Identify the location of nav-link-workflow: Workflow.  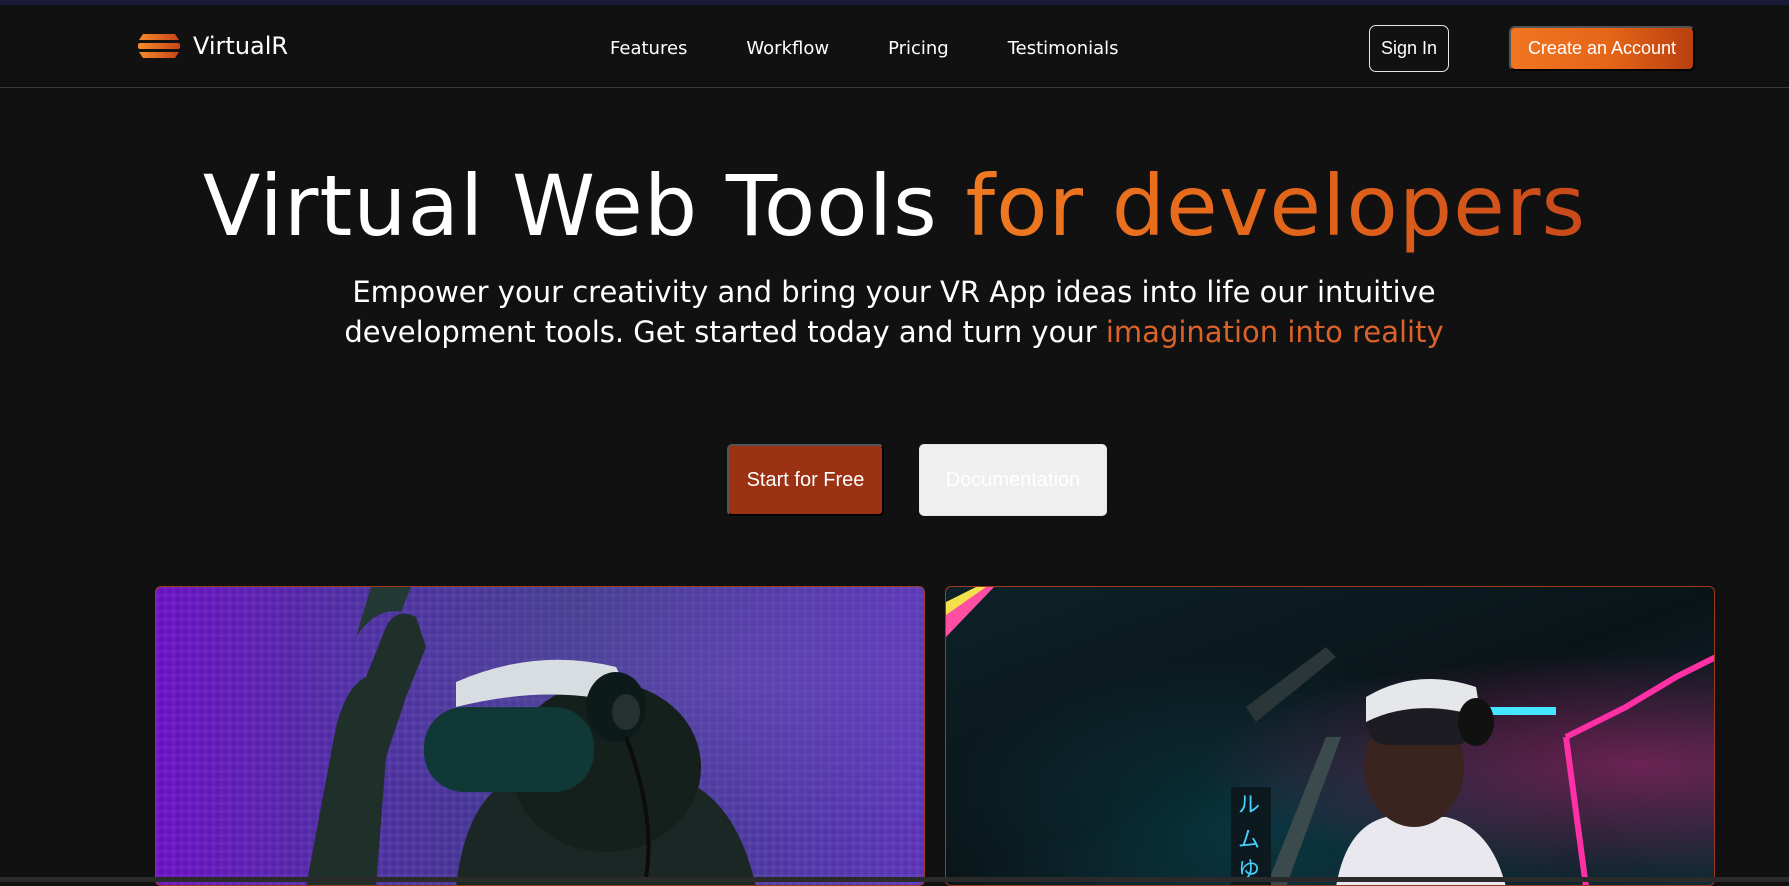
(787, 48).